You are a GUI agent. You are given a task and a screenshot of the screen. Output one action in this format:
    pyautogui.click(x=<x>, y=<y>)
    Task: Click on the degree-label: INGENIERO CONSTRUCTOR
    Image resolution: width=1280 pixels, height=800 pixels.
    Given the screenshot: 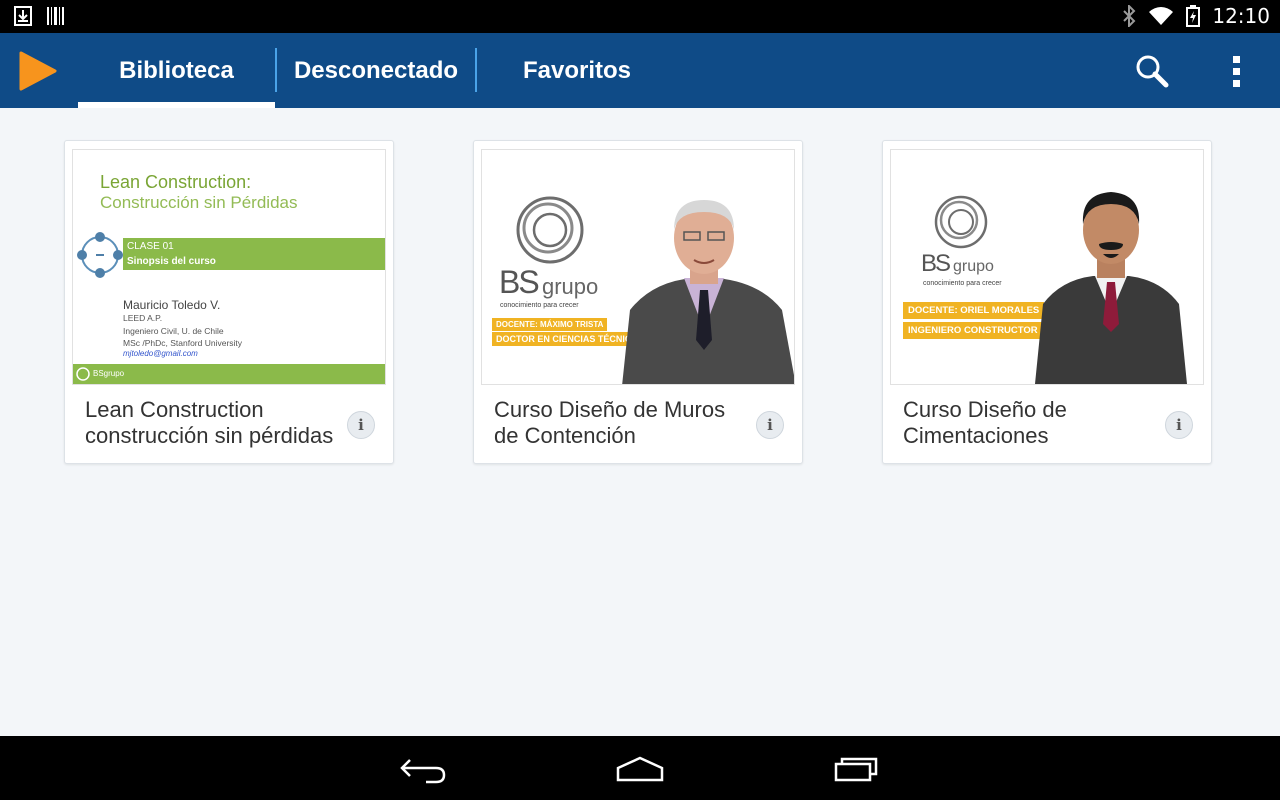 What is the action you would take?
    pyautogui.click(x=973, y=330)
    